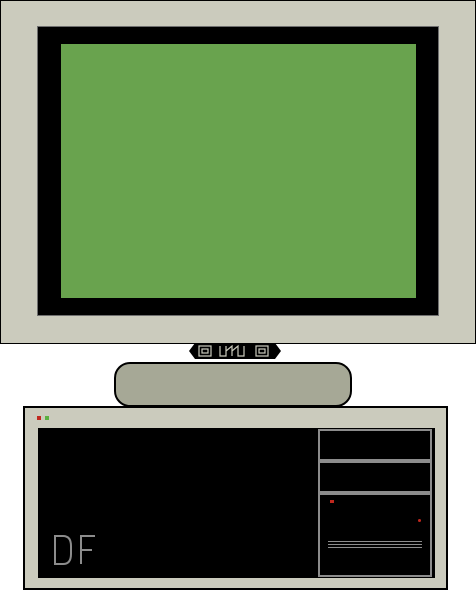 The width and height of the screenshot is (476, 592). I want to click on monitor-stand-base, so click(233, 384).